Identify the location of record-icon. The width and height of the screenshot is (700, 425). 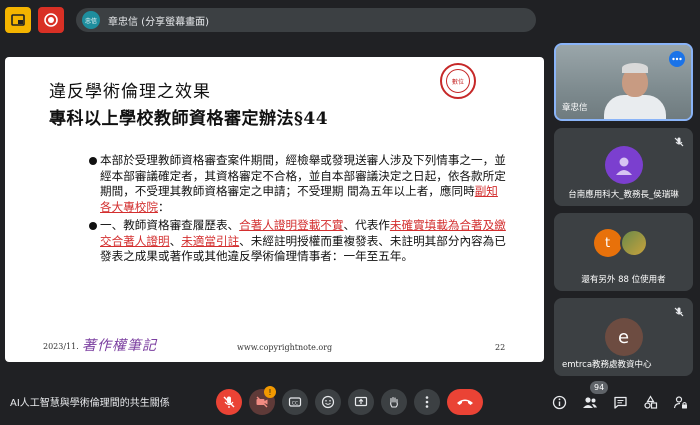
(51, 20).